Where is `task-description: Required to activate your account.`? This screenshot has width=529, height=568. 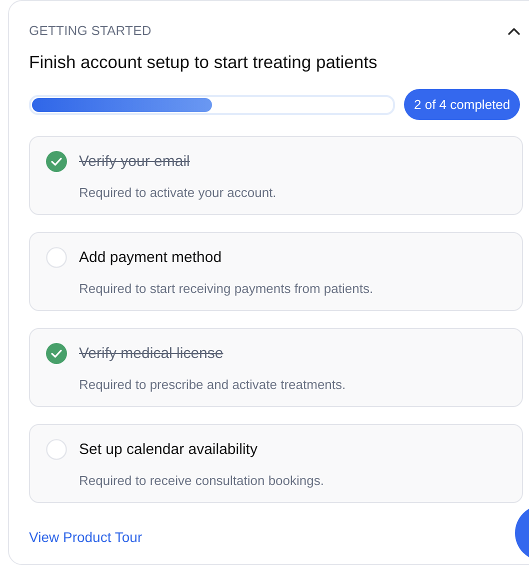 task-description: Required to activate your account. is located at coordinates (178, 192).